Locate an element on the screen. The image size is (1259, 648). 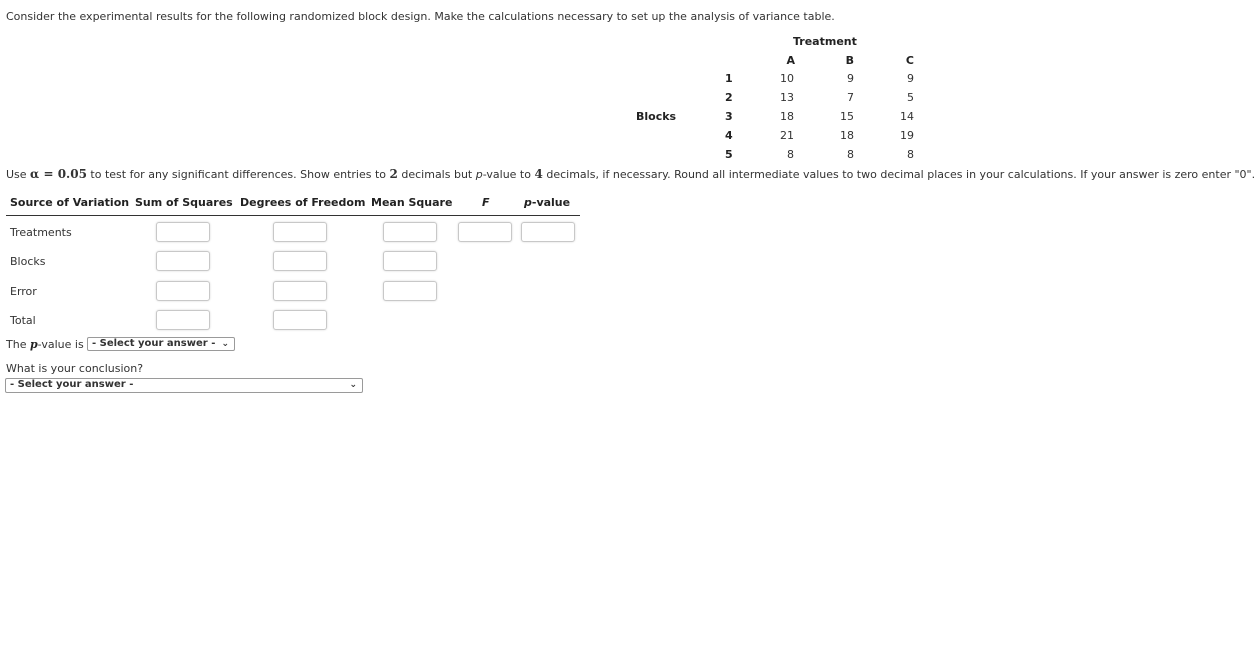
col-header-c: C is located at coordinates (909, 60).